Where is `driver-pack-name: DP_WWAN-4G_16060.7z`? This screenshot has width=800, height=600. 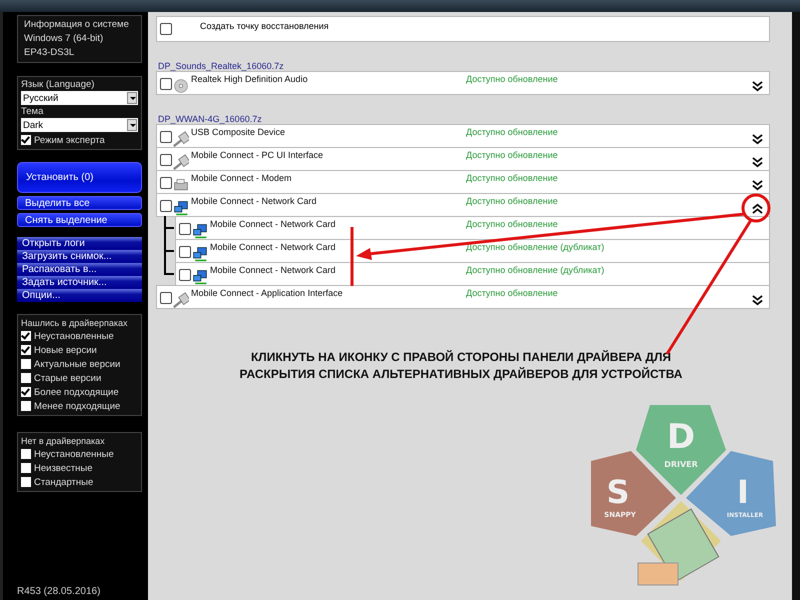 driver-pack-name: DP_WWAN-4G_16060.7z is located at coordinates (210, 119).